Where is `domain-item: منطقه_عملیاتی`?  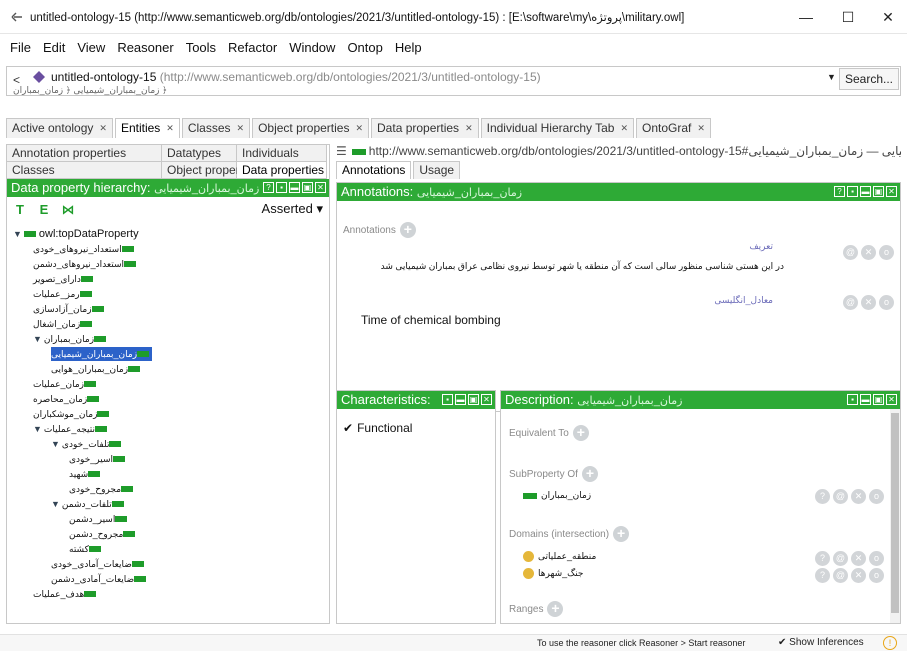 domain-item: منطقه_عملیاتی is located at coordinates (559, 556).